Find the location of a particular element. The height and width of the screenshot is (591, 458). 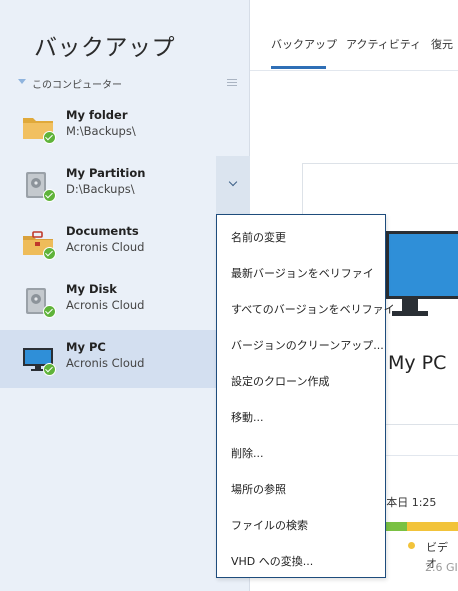

chevron-down-icon is located at coordinates (233, 182).